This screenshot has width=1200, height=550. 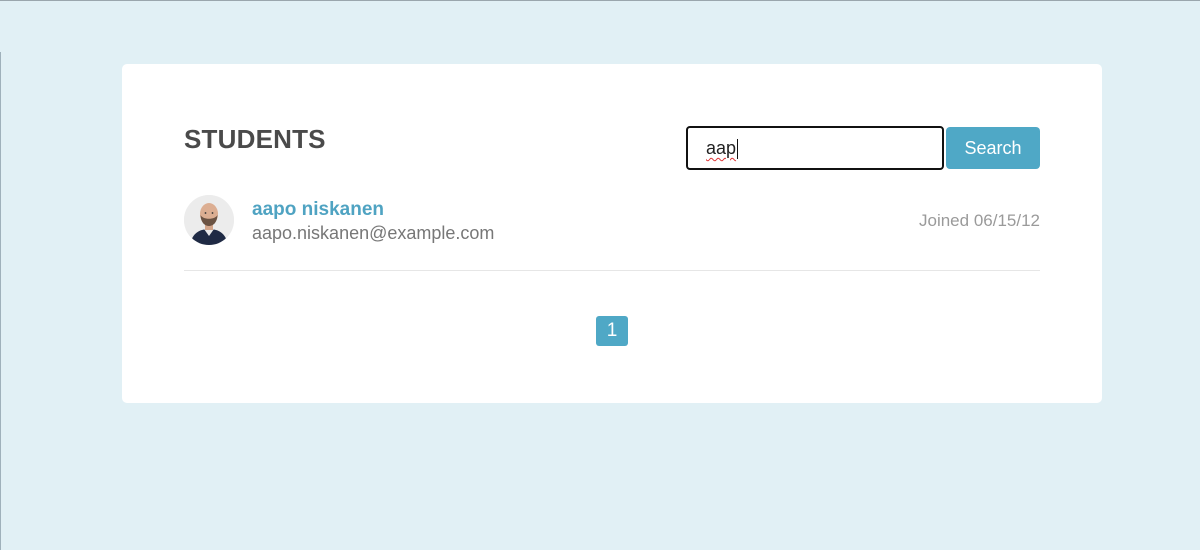 What do you see at coordinates (318, 210) in the screenshot?
I see `student-name-link: aapo niskanen` at bounding box center [318, 210].